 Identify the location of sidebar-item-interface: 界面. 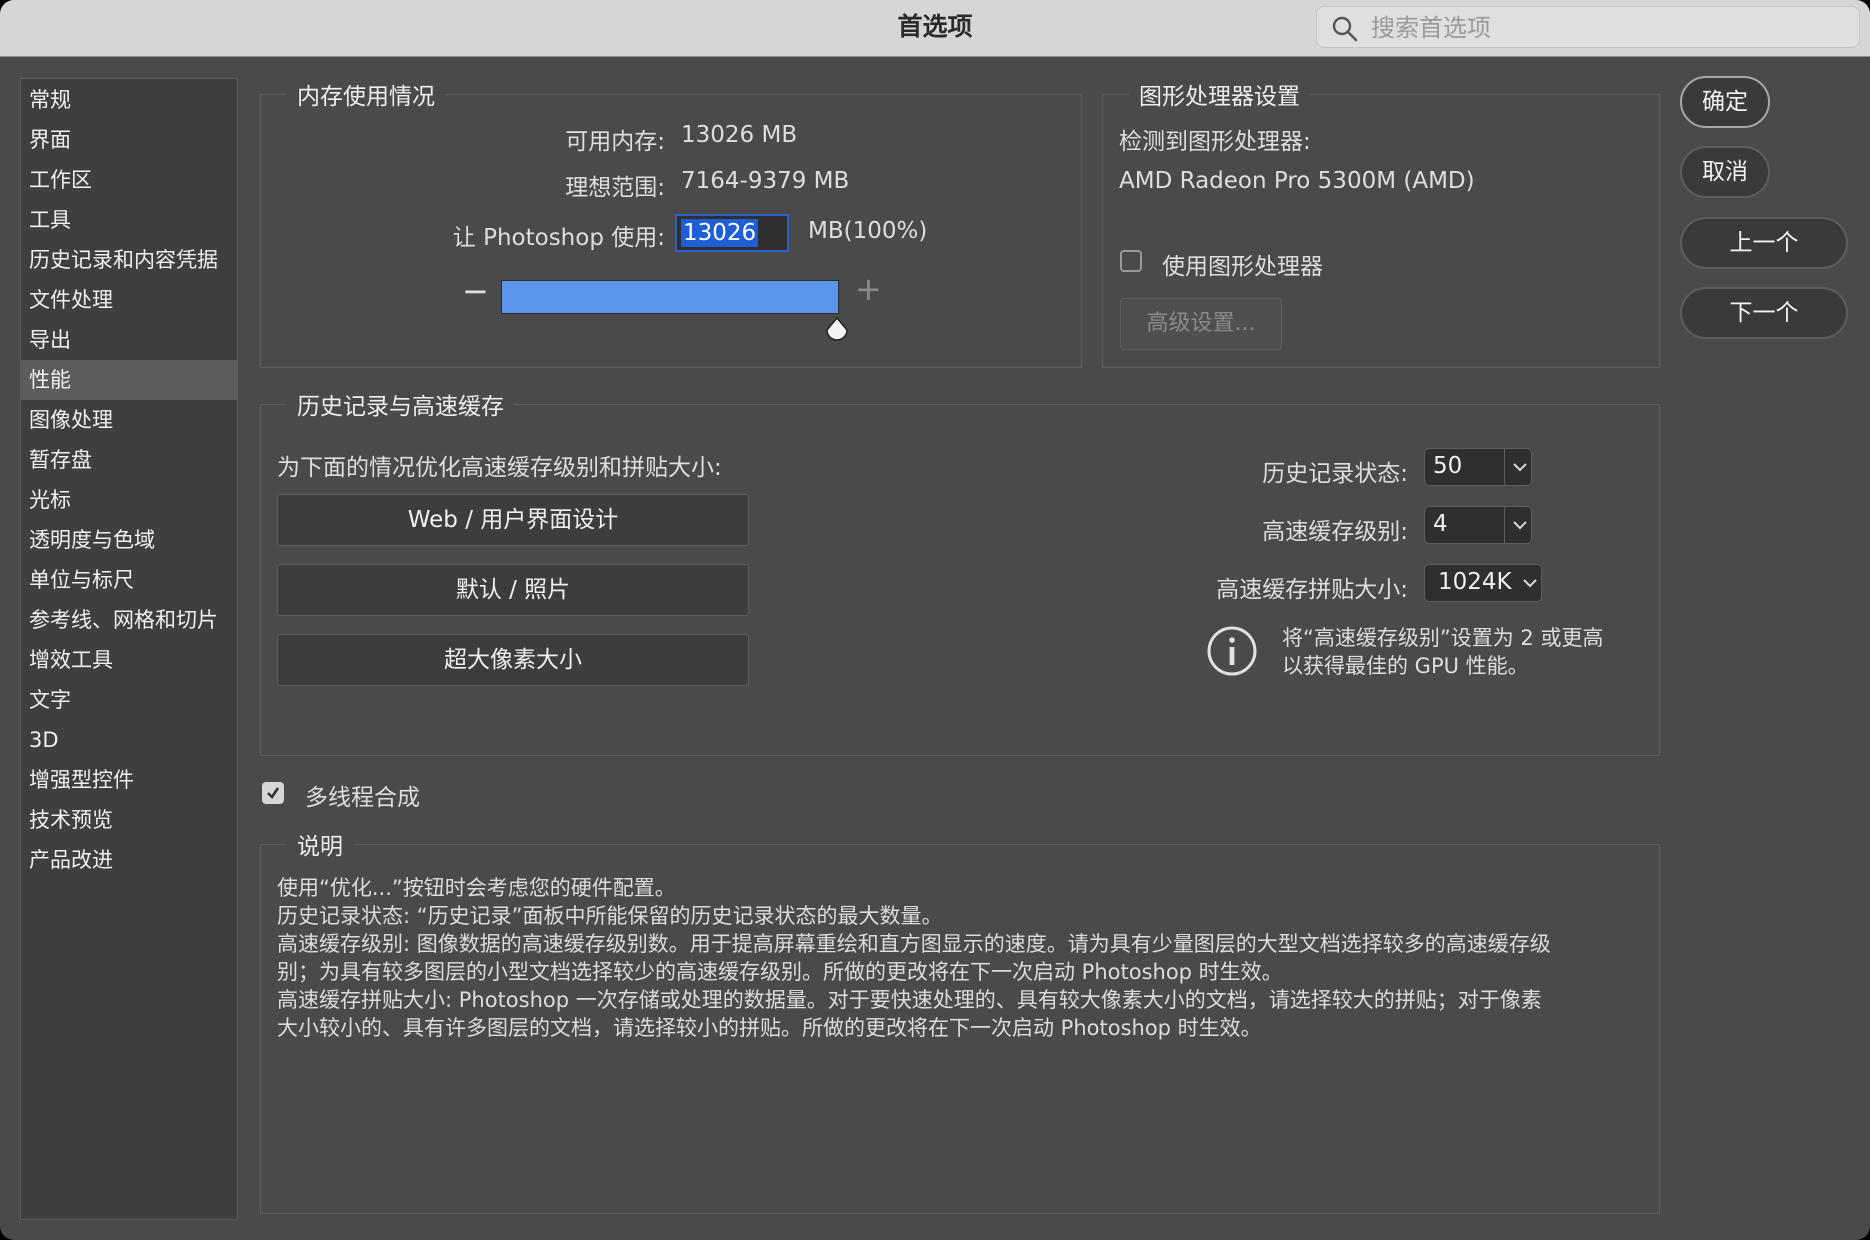
(129, 140).